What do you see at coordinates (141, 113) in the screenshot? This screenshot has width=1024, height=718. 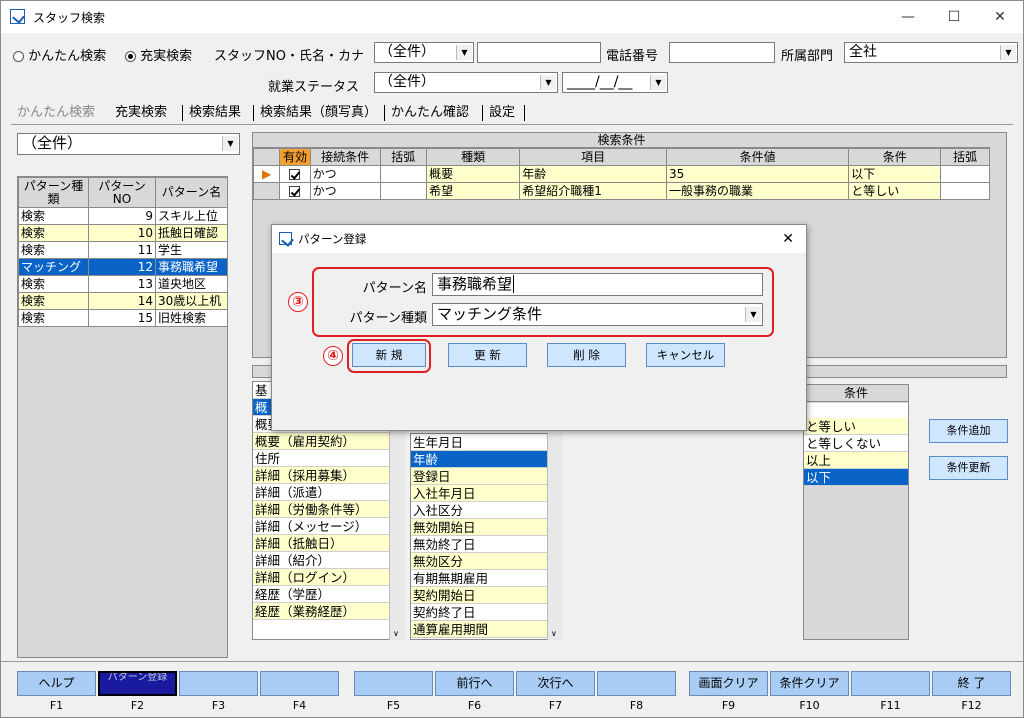 I see `tab-full: 充実検索` at bounding box center [141, 113].